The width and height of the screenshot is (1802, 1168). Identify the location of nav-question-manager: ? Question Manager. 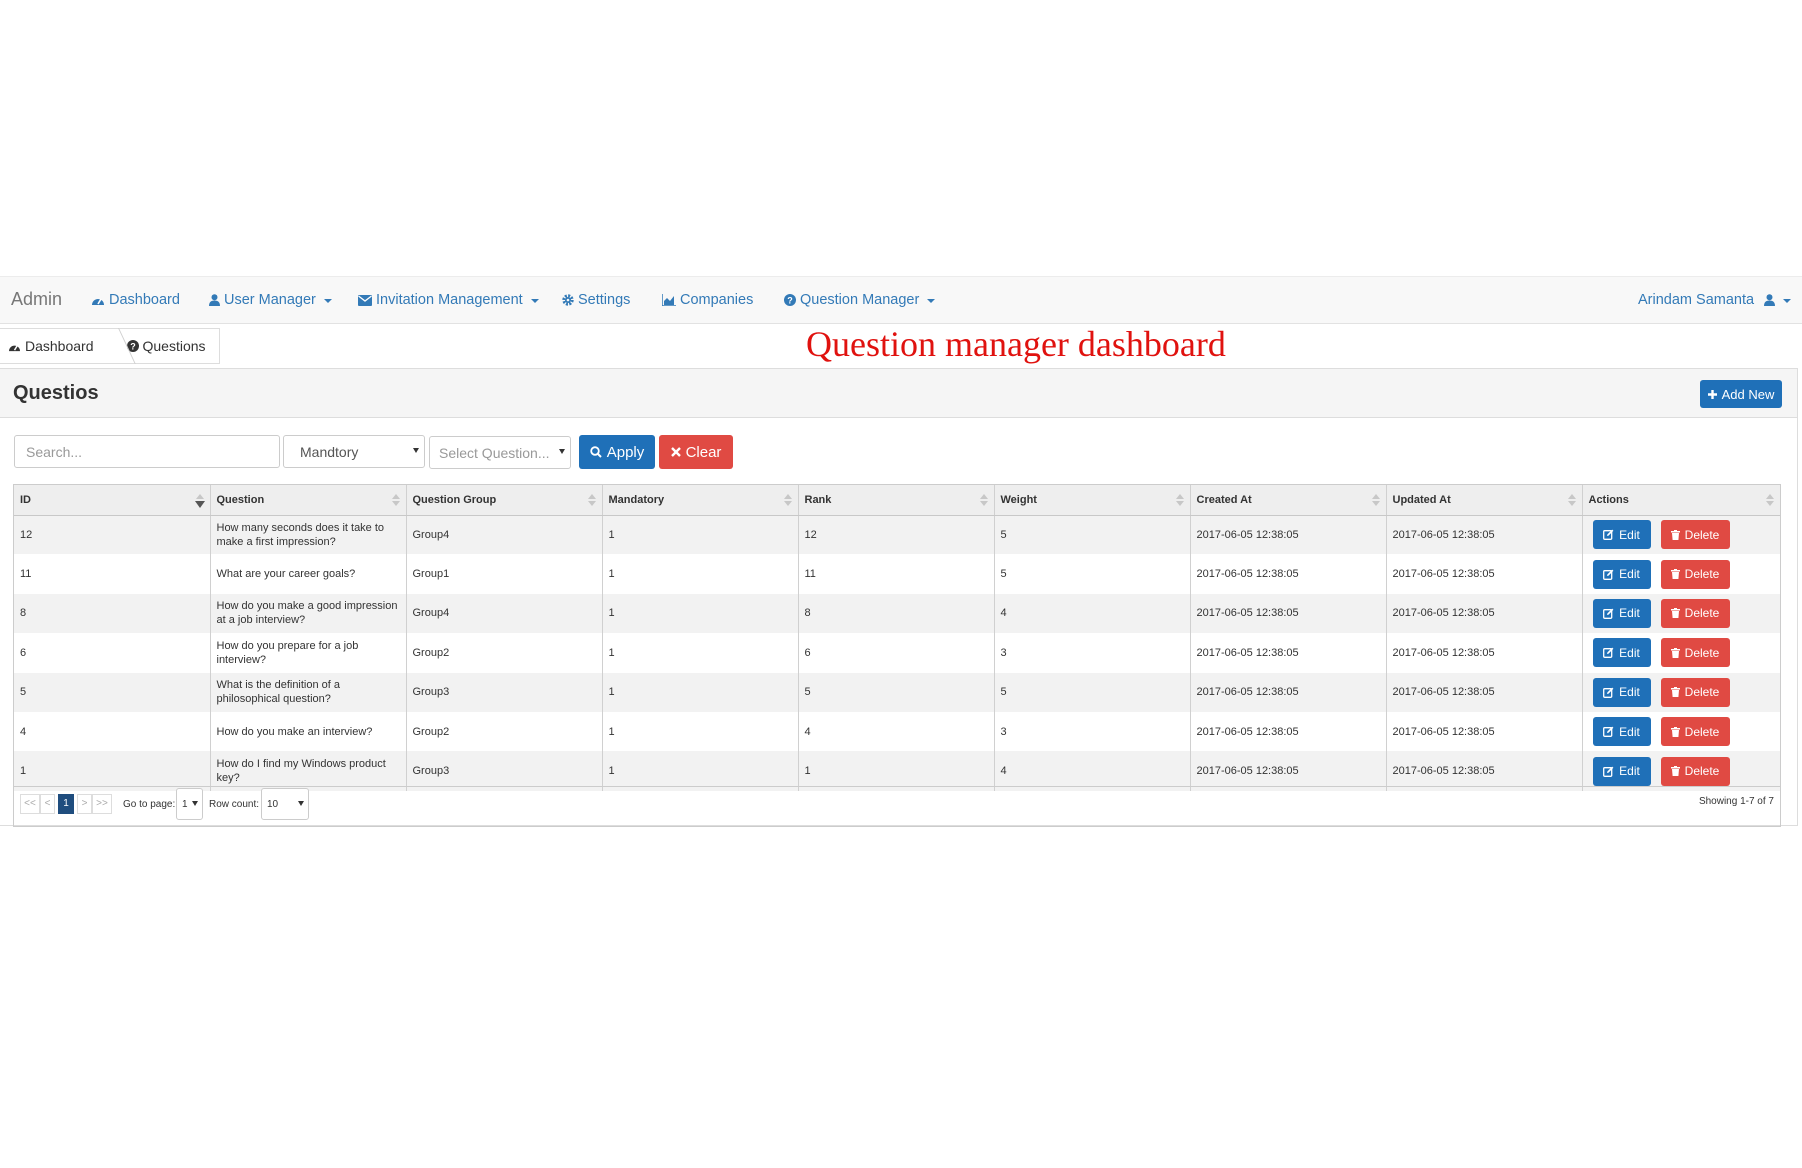
(860, 300).